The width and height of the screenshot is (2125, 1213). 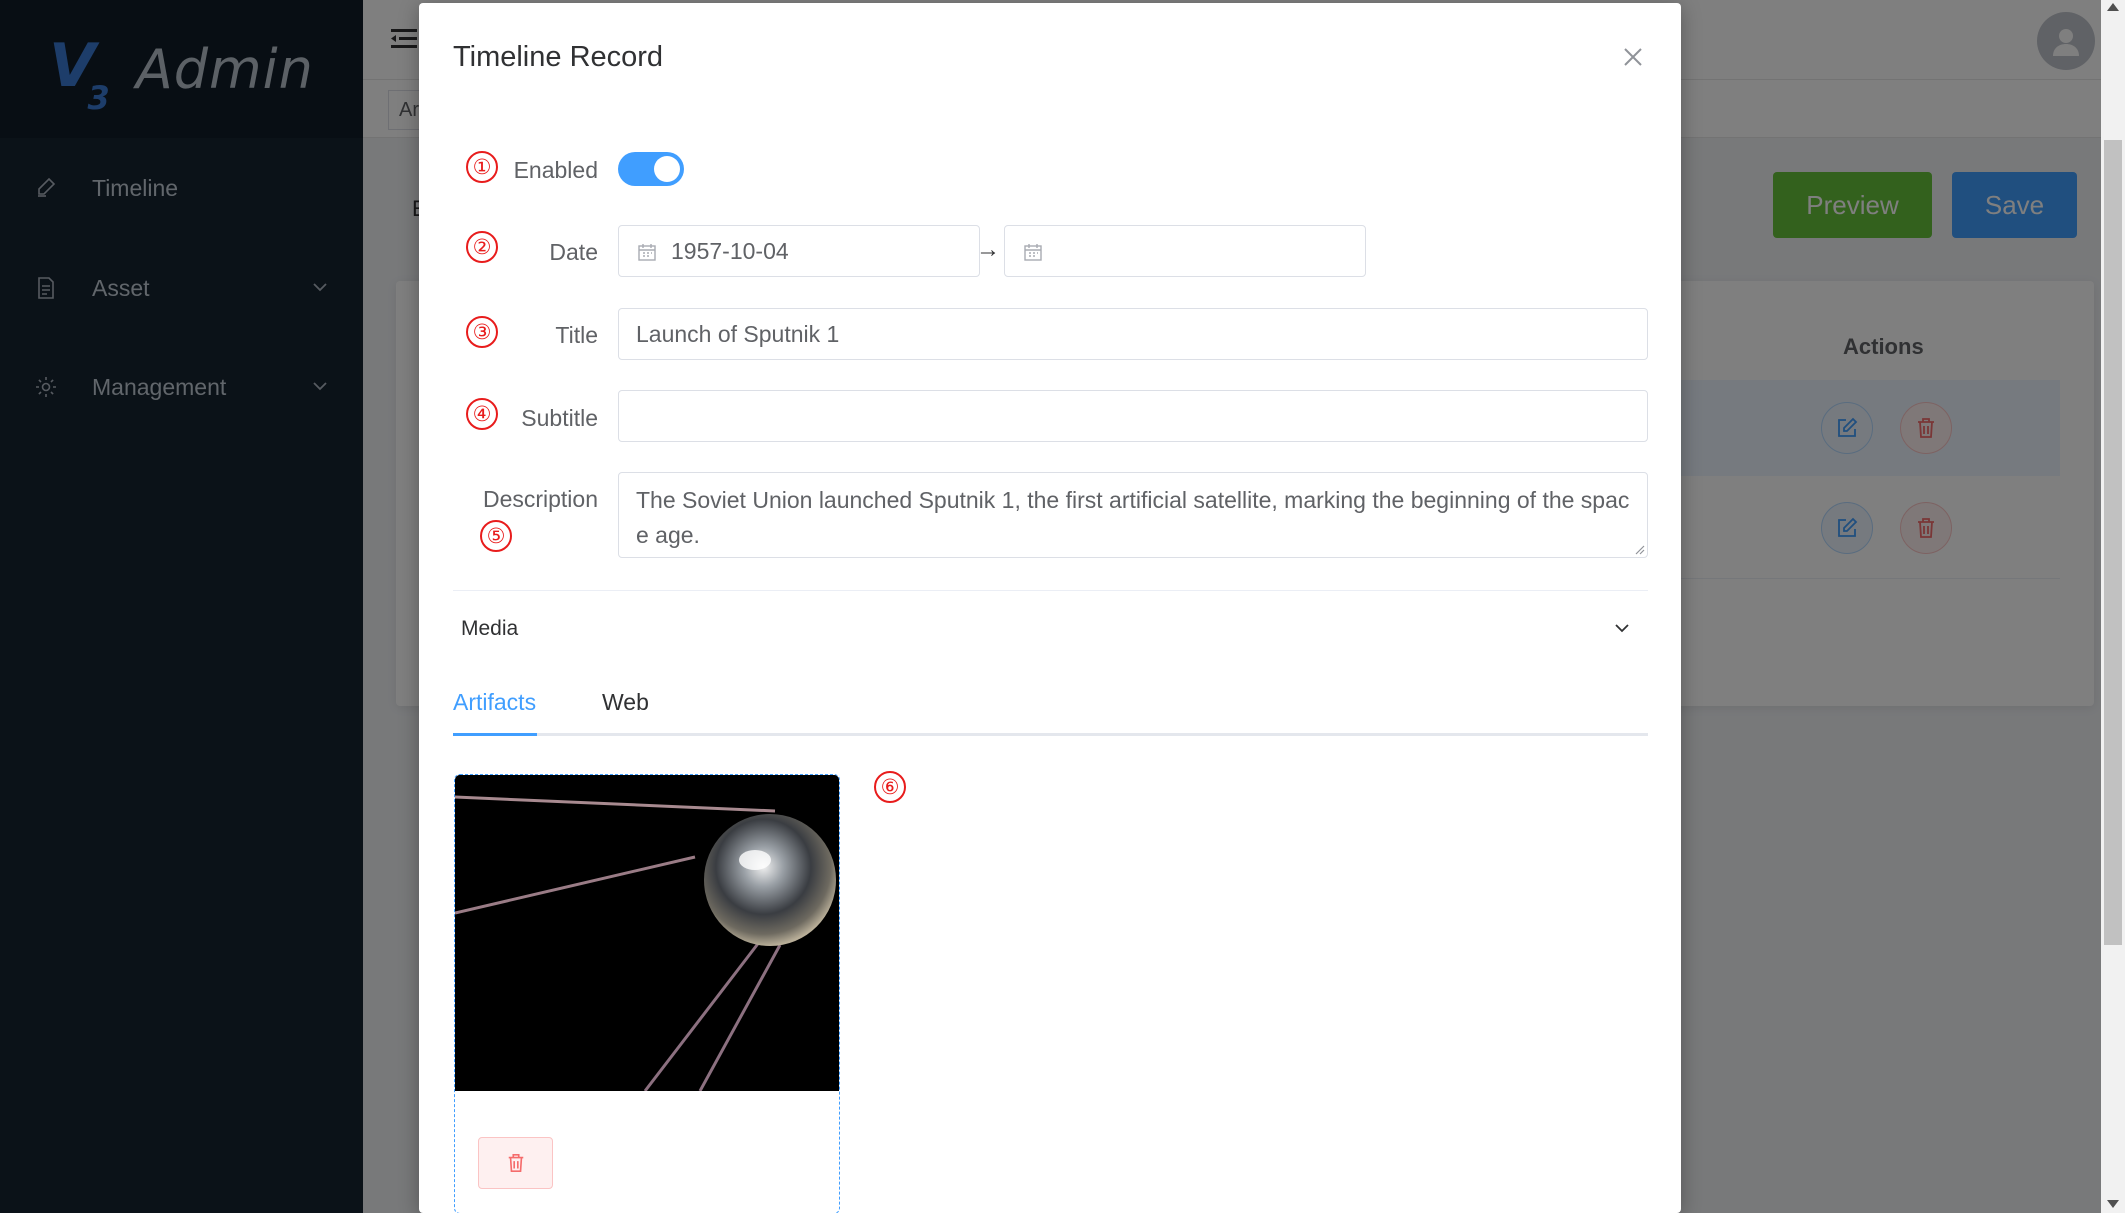 I want to click on annotation-marker-1: ①, so click(x=482, y=167).